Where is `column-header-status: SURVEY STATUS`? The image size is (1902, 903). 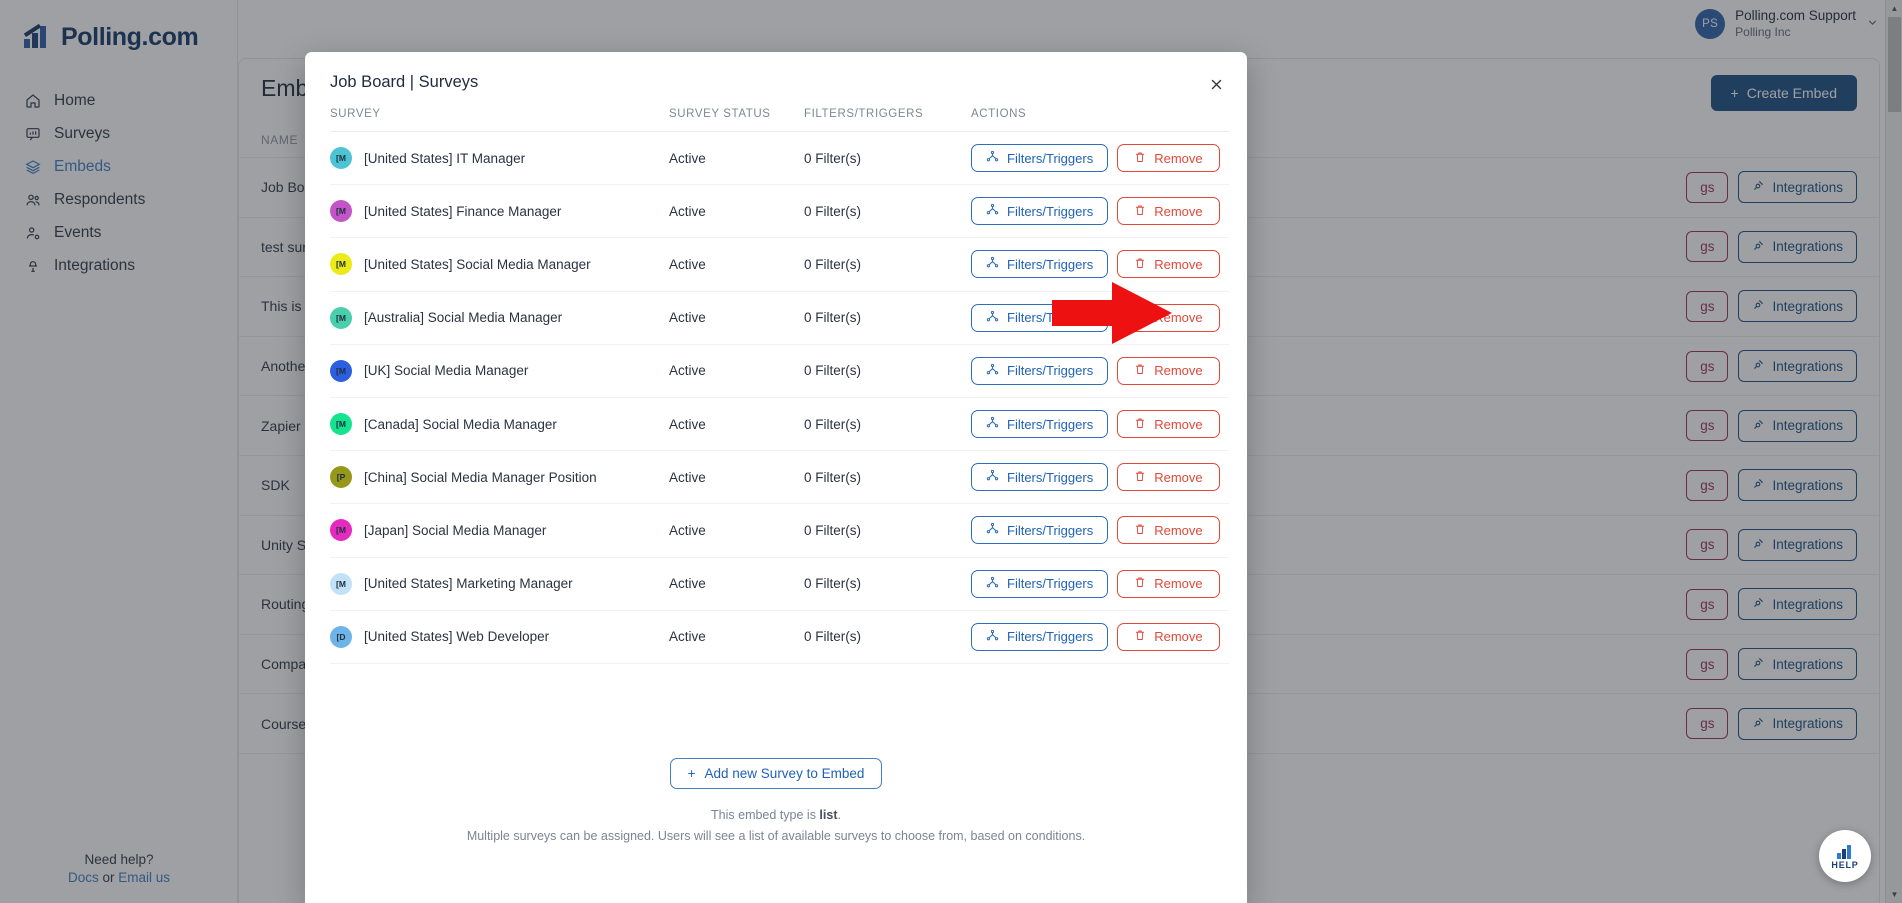 column-header-status: SURVEY STATUS is located at coordinates (720, 114).